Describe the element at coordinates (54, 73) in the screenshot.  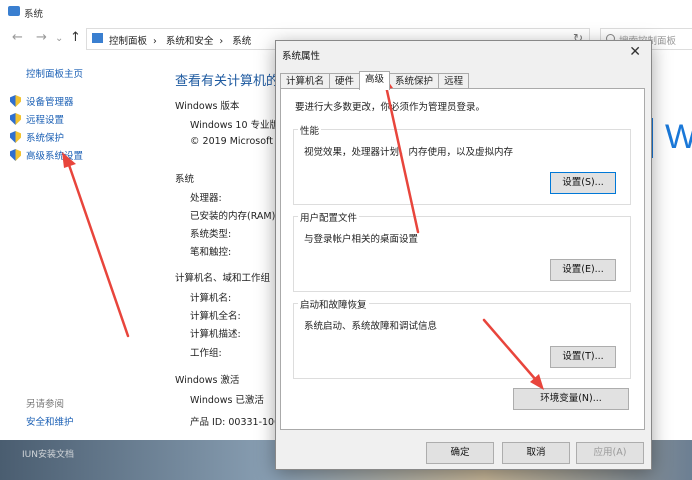
I see `sidebar-home-link: 控制面板主页` at that location.